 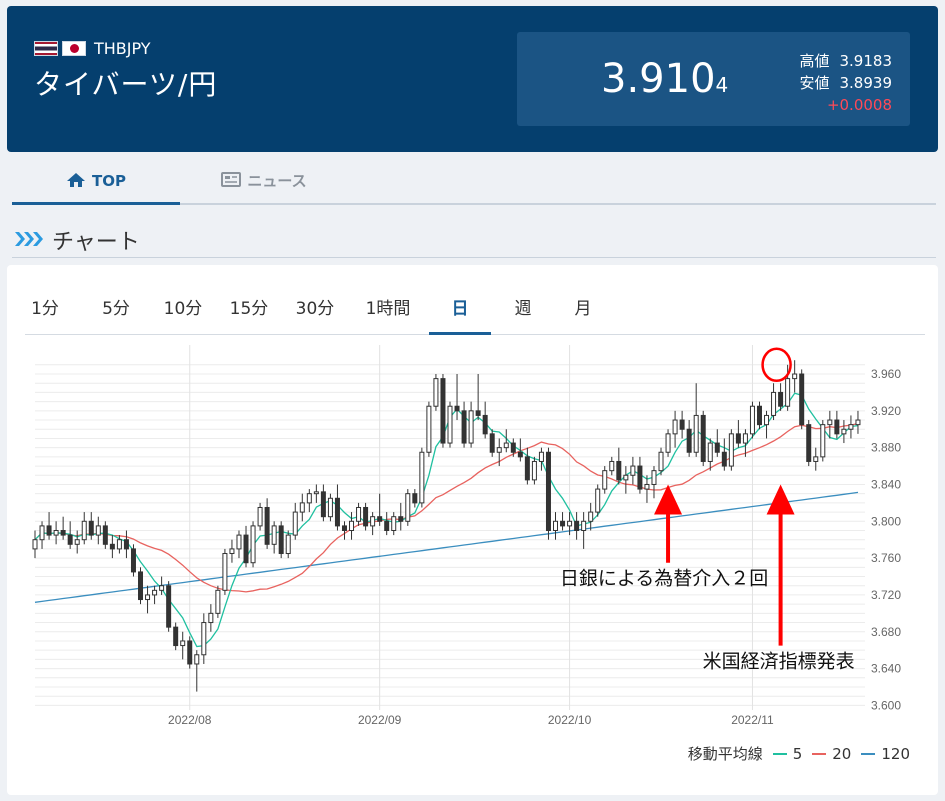 I want to click on y-tick-label: 3.760, so click(x=886, y=558).